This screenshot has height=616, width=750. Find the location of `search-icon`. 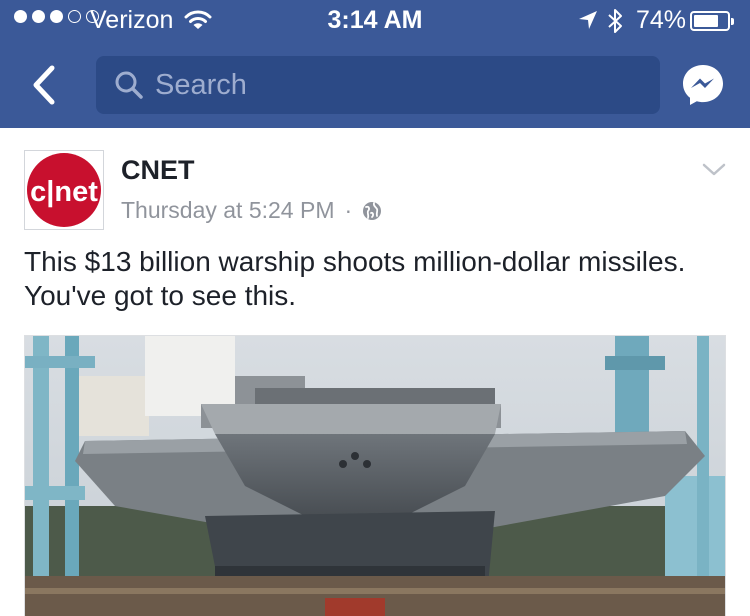

search-icon is located at coordinates (129, 85).